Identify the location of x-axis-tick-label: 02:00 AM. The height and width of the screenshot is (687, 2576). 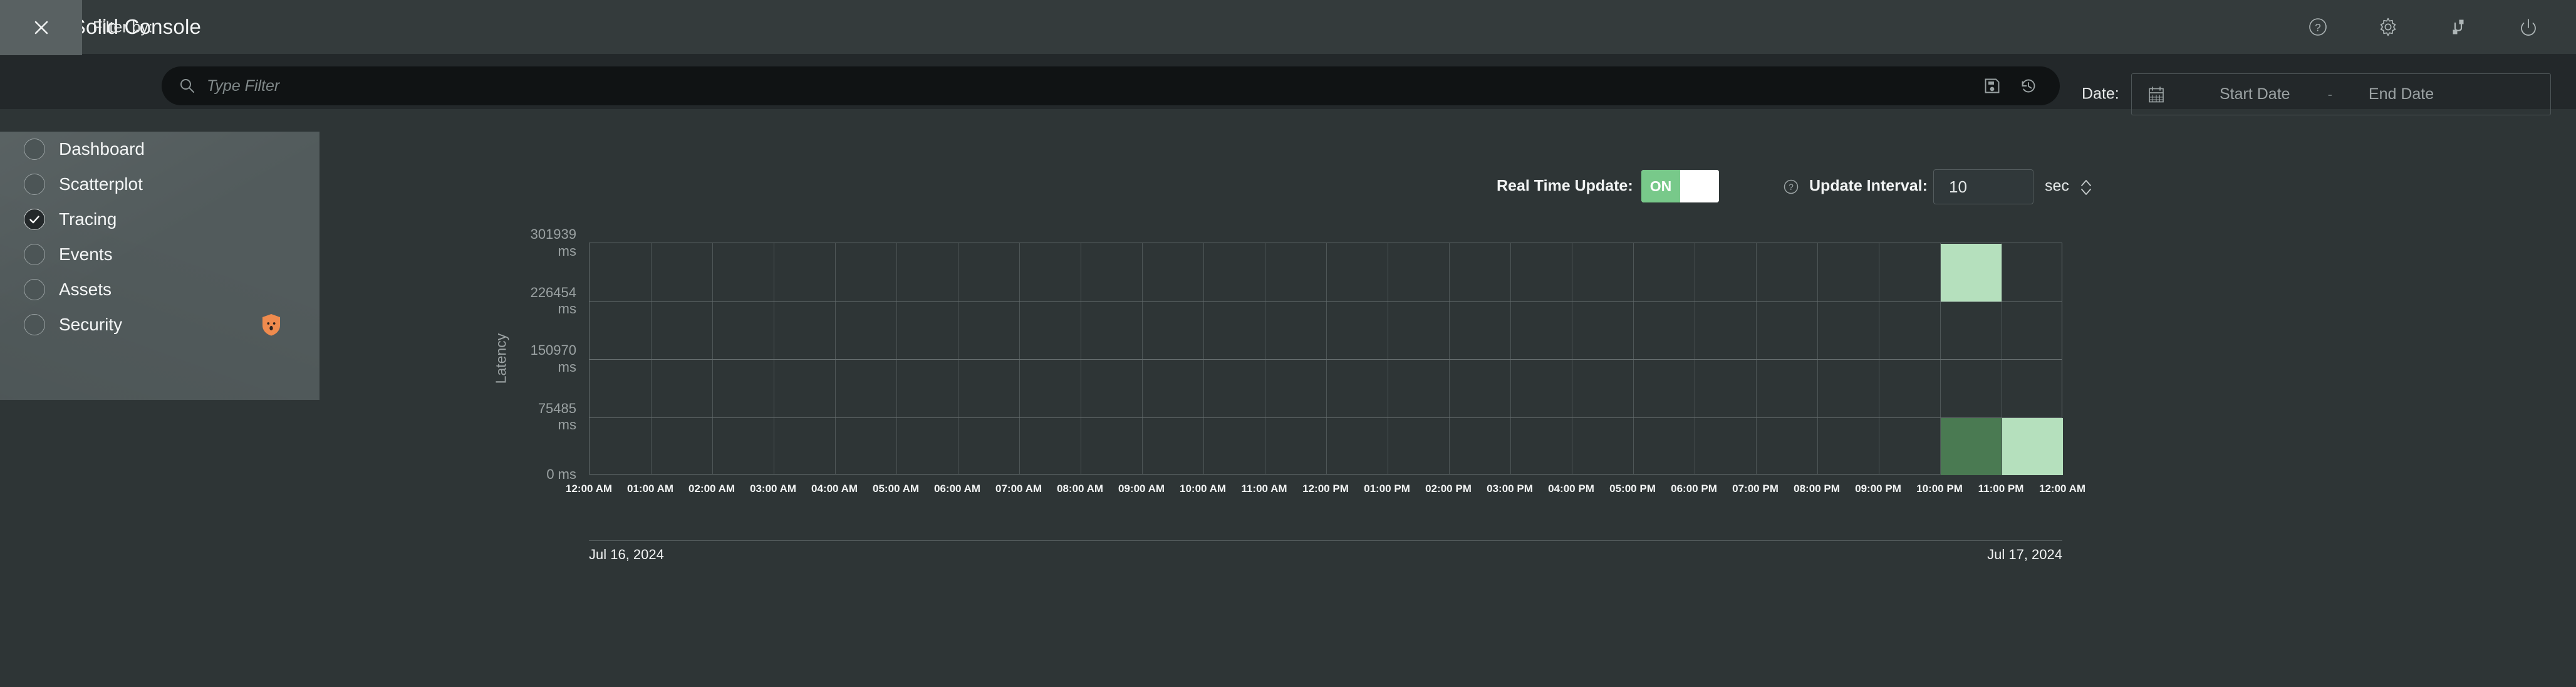
(711, 489).